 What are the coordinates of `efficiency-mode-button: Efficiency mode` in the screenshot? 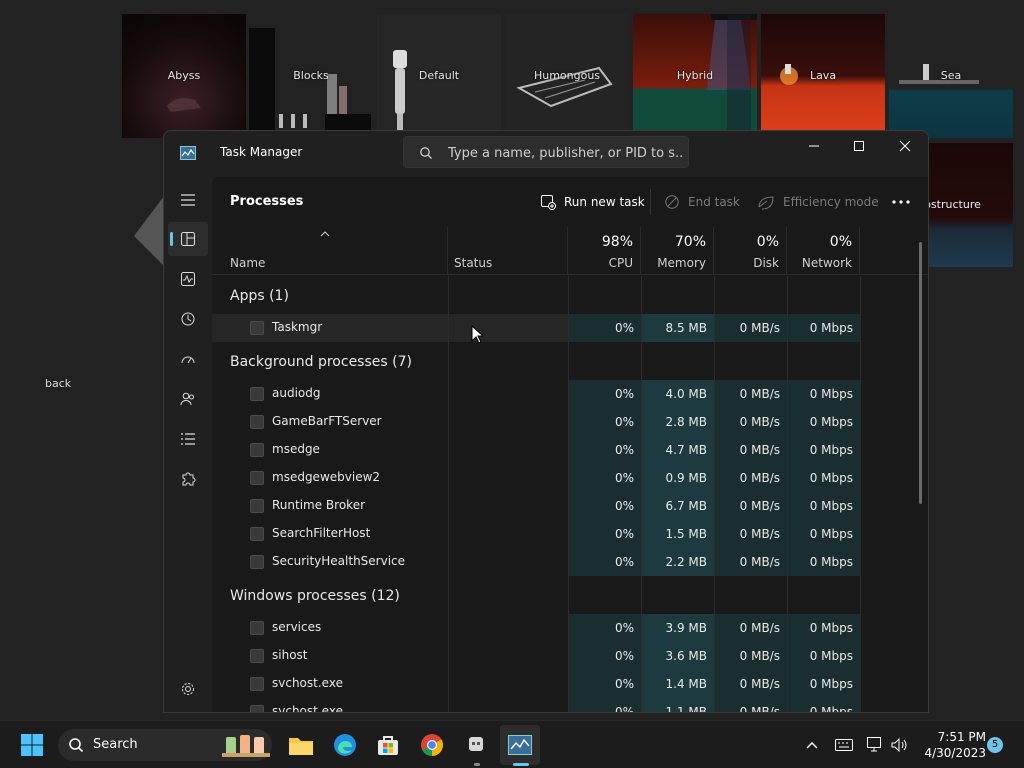 It's located at (818, 202).